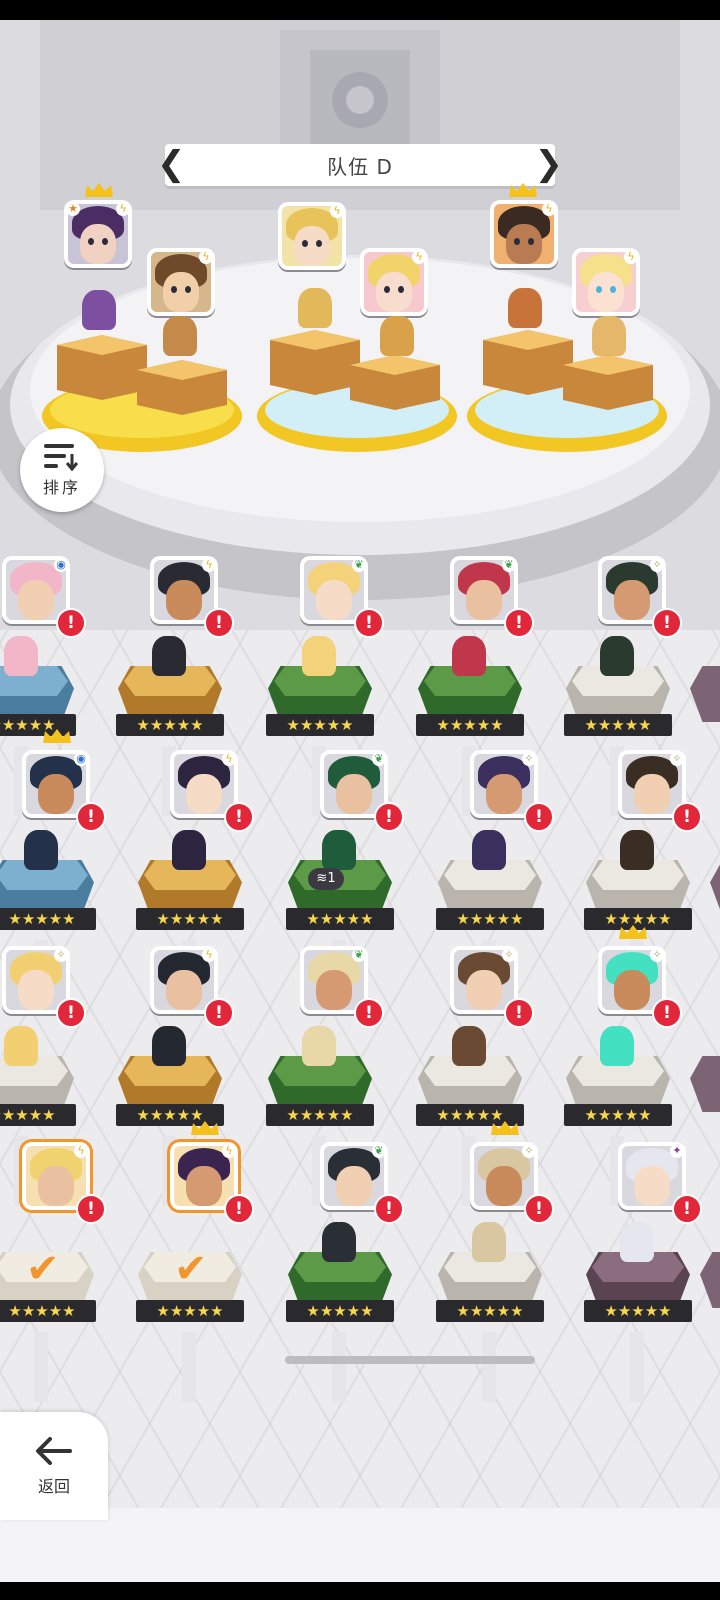  Describe the element at coordinates (394, 282) in the screenshot. I see `slot-2-member-portrait: ϟ` at that location.